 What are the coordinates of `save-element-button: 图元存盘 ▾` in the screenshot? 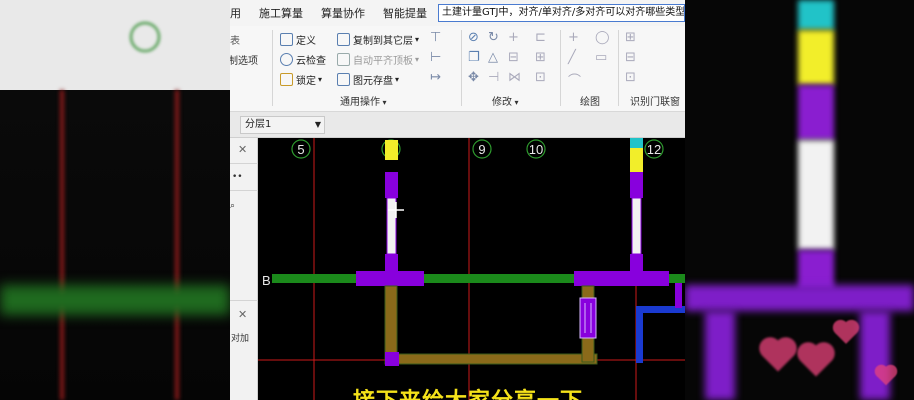 It's located at (368, 79).